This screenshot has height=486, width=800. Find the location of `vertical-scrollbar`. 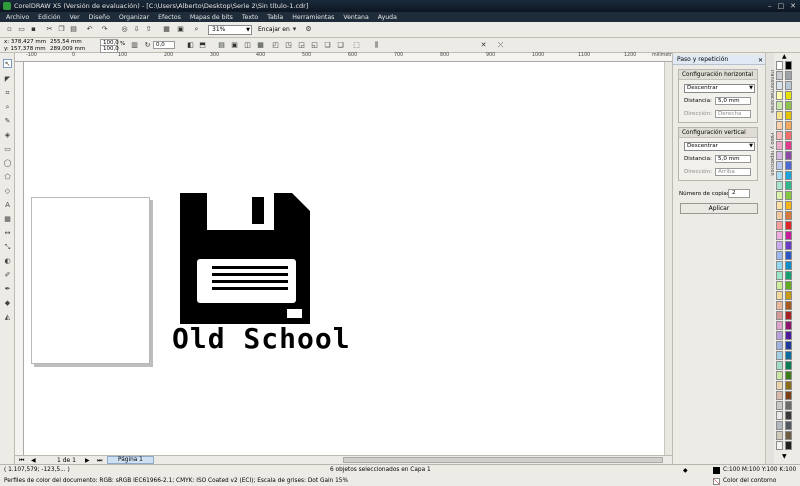

vertical-scrollbar is located at coordinates (668, 258).